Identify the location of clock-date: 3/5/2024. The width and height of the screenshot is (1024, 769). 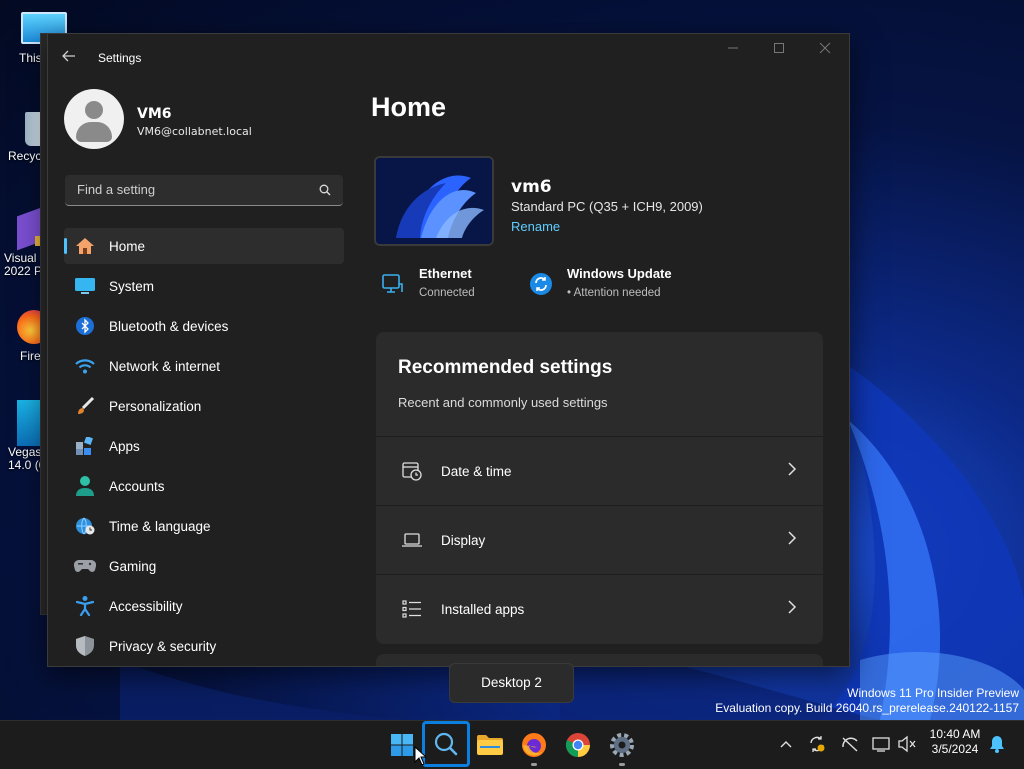
(955, 749).